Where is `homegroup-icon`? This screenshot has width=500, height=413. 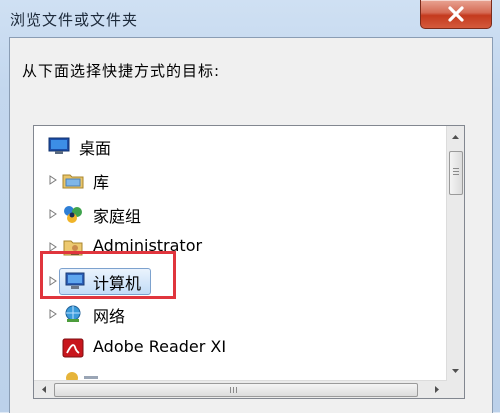
homegroup-icon is located at coordinates (73, 214).